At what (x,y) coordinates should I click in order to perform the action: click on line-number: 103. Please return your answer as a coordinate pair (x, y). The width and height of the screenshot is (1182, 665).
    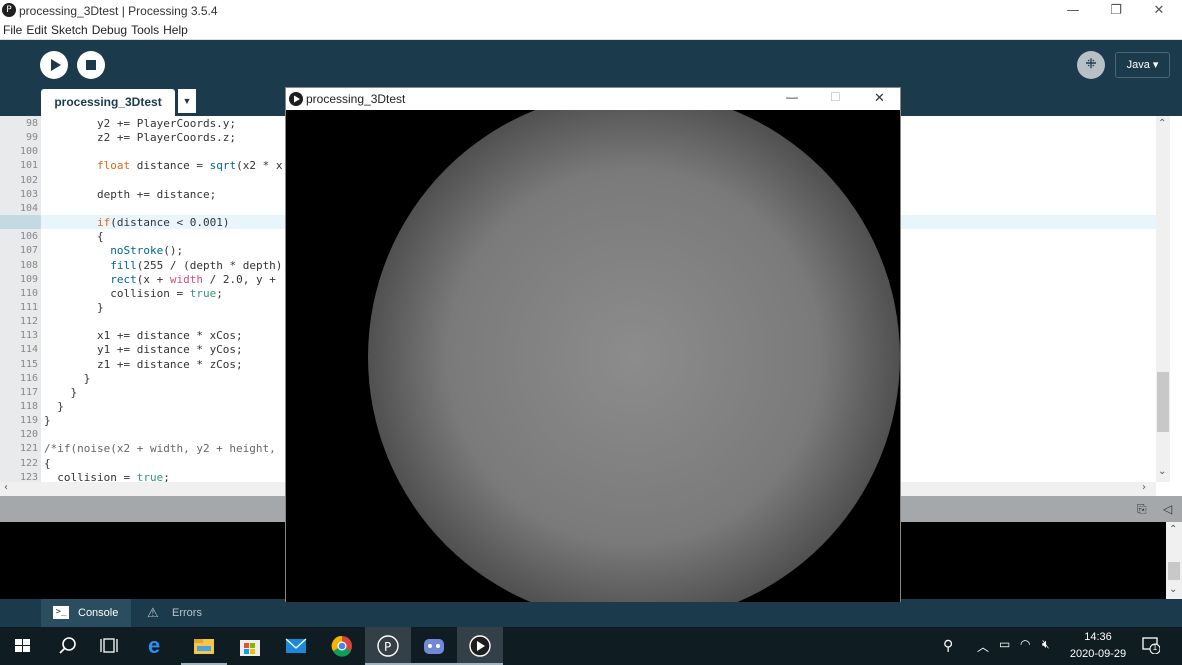
    Looking at the image, I should click on (28, 194).